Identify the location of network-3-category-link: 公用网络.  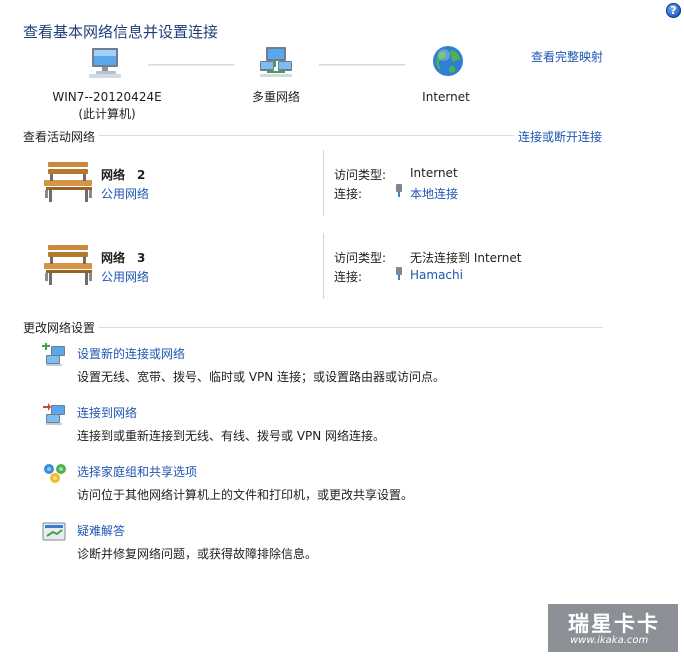
(125, 276).